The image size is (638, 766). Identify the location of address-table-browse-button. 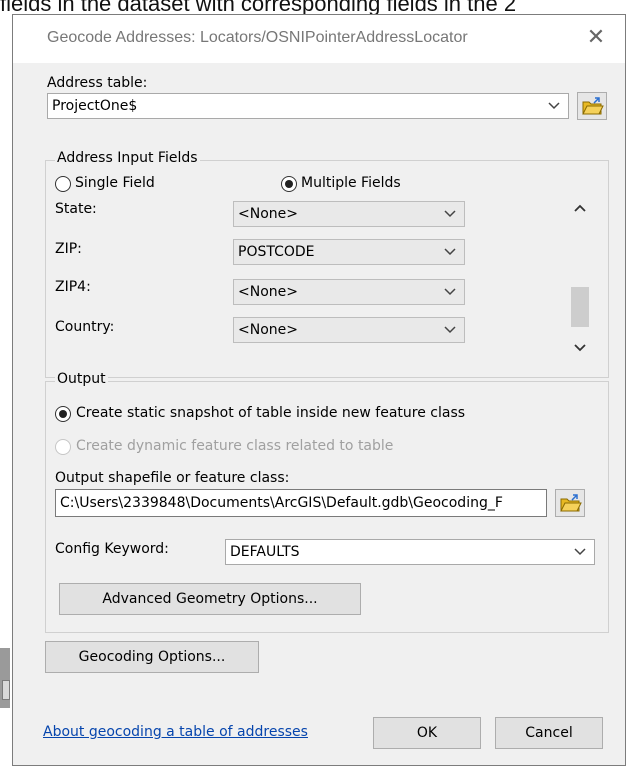
(592, 106).